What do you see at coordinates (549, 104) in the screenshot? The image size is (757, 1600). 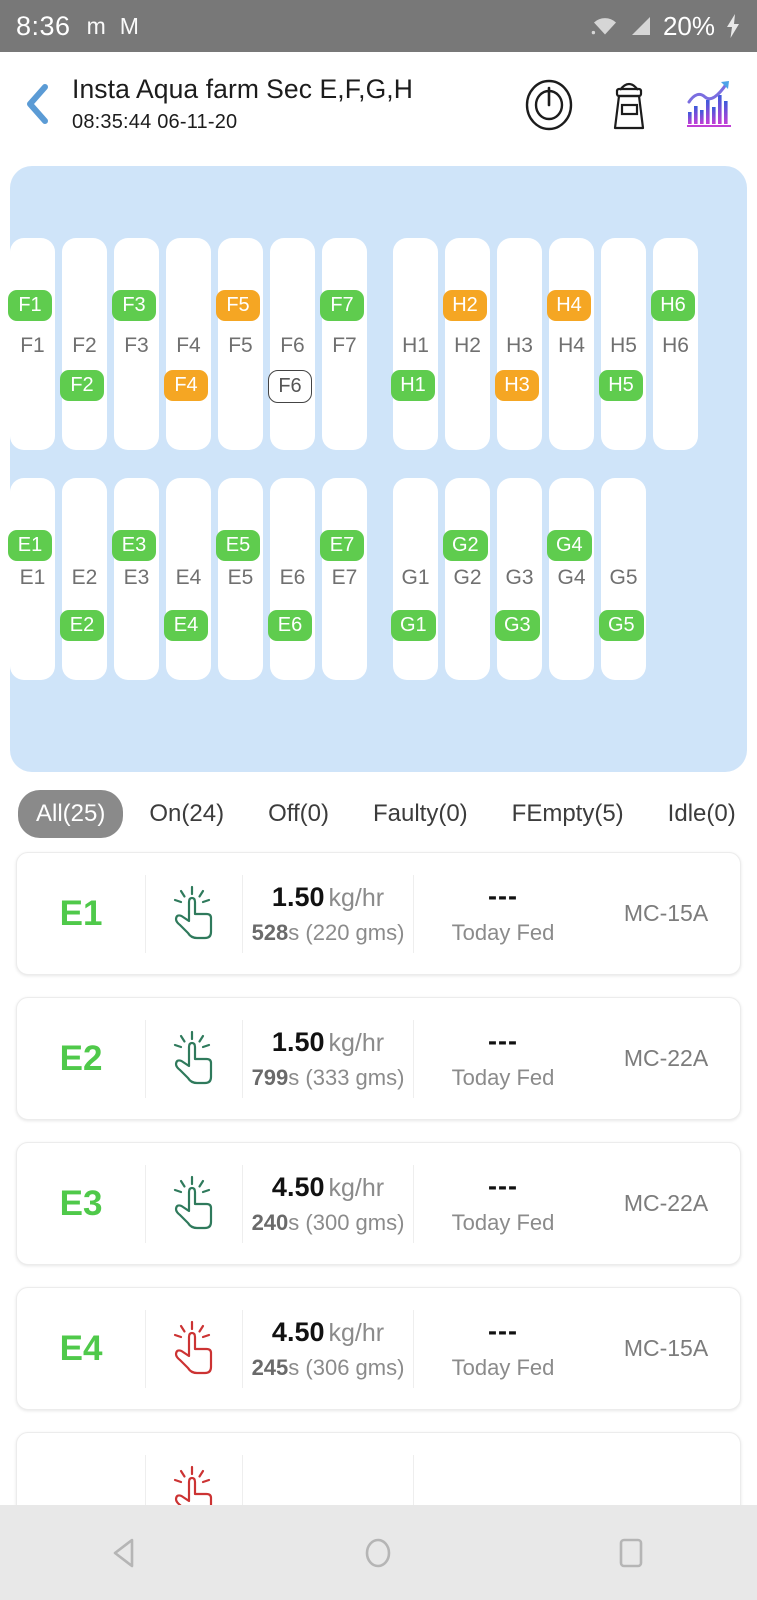 I see `power-icon` at bounding box center [549, 104].